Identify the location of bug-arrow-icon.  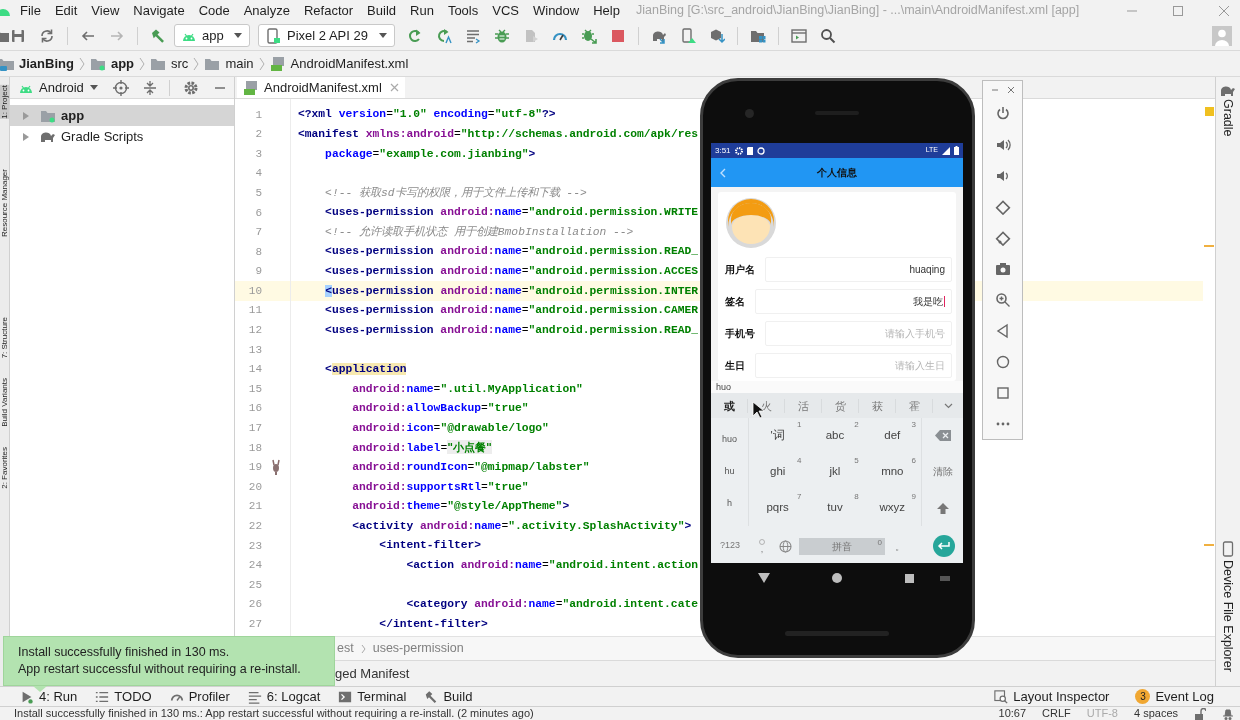
(589, 35).